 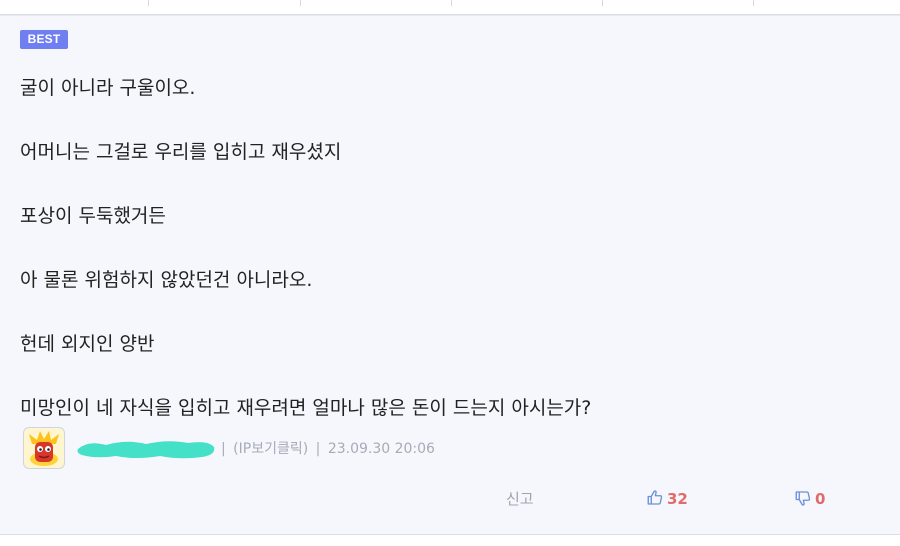 I want to click on dislike-button: 0, so click(x=809, y=499).